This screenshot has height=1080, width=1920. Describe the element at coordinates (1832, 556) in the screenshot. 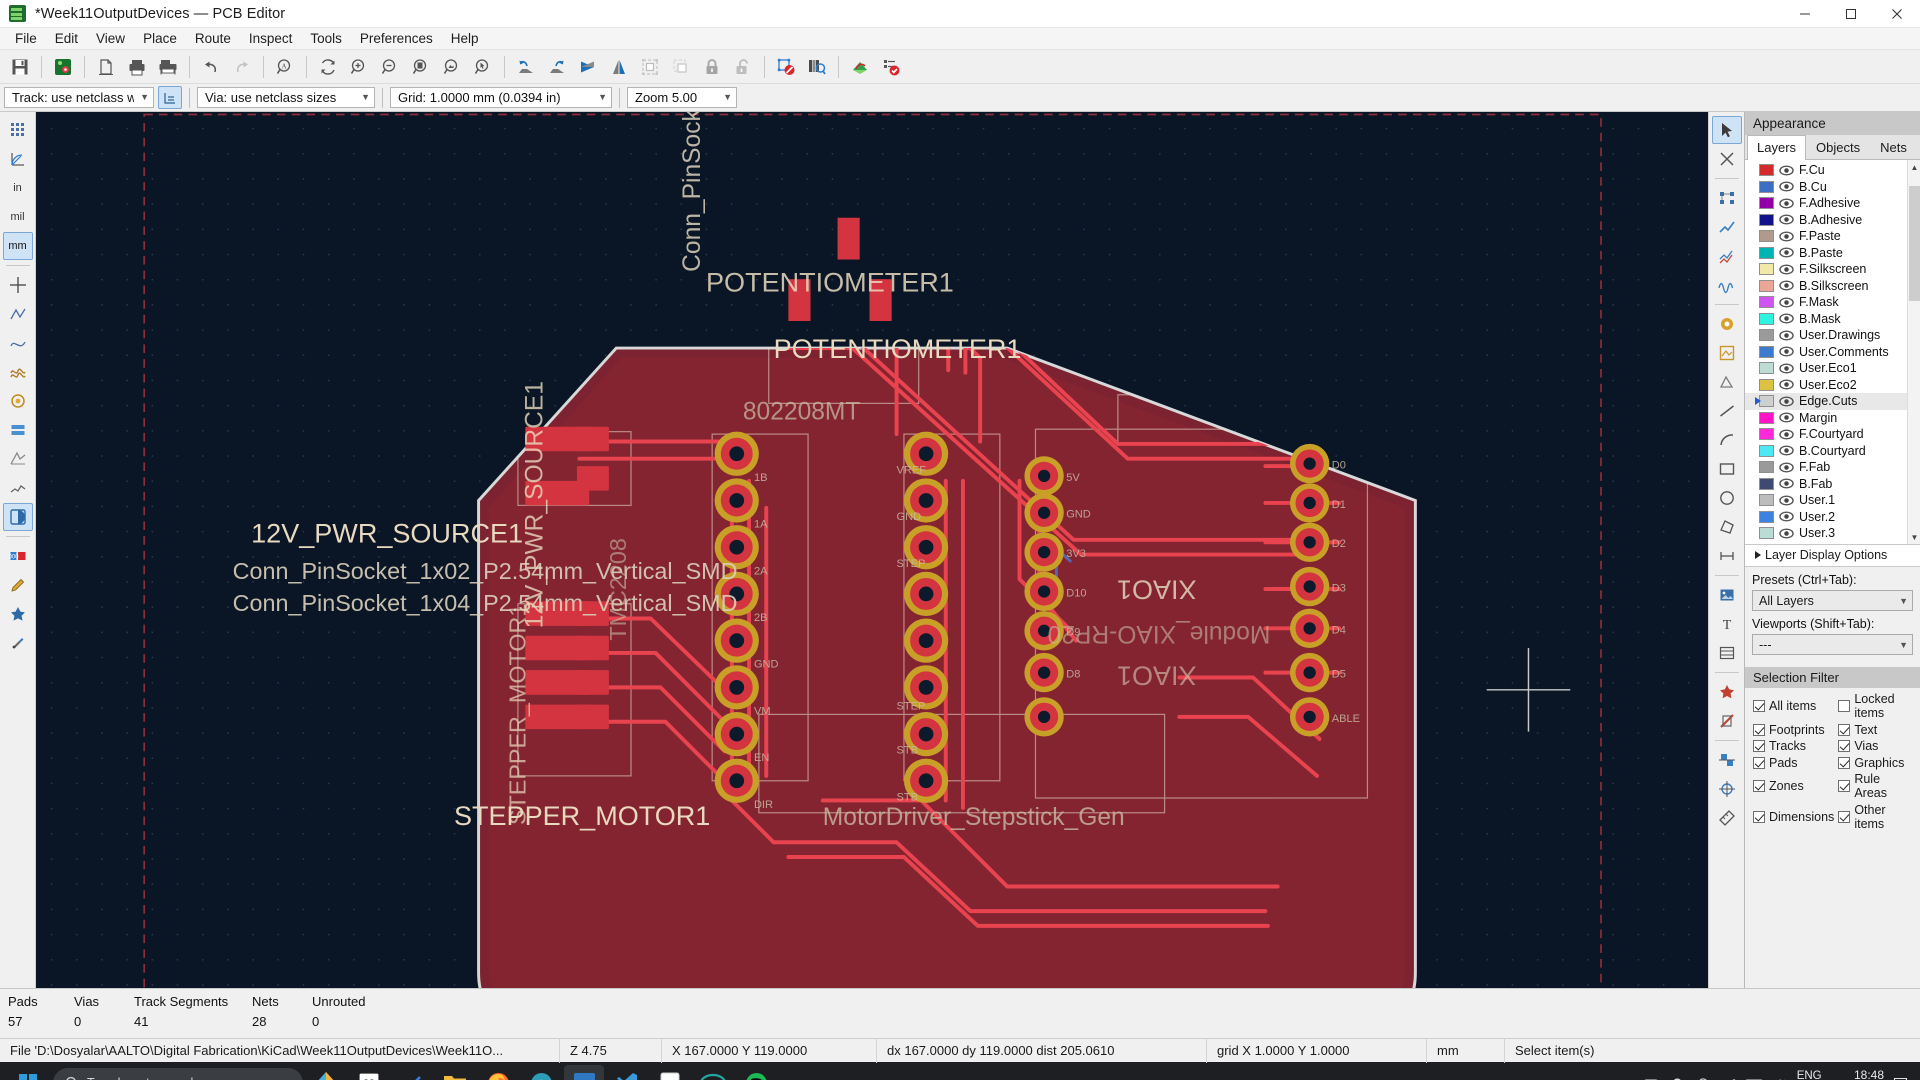

I see `layer-display-options: Layer Display Options` at that location.